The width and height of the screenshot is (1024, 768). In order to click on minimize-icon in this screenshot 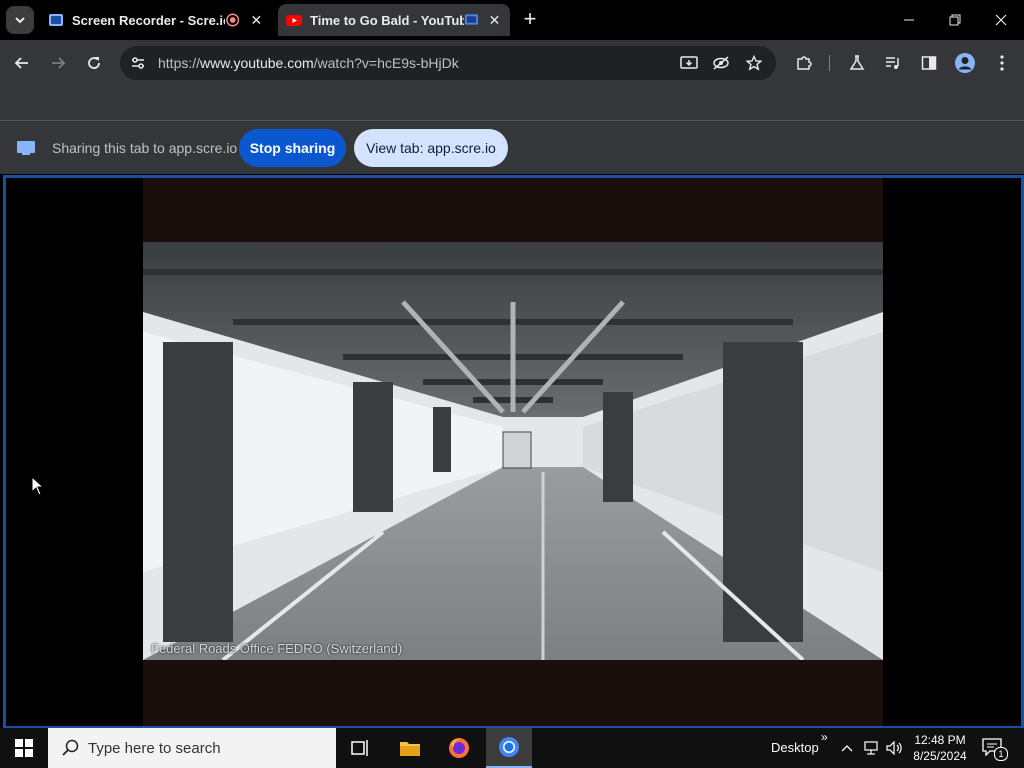, I will do `click(909, 20)`.